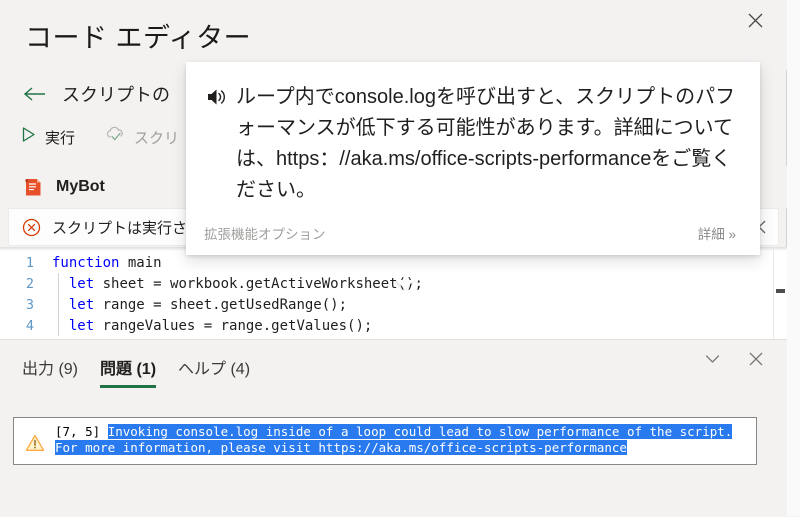  What do you see at coordinates (734, 359) in the screenshot?
I see `console-actions` at bounding box center [734, 359].